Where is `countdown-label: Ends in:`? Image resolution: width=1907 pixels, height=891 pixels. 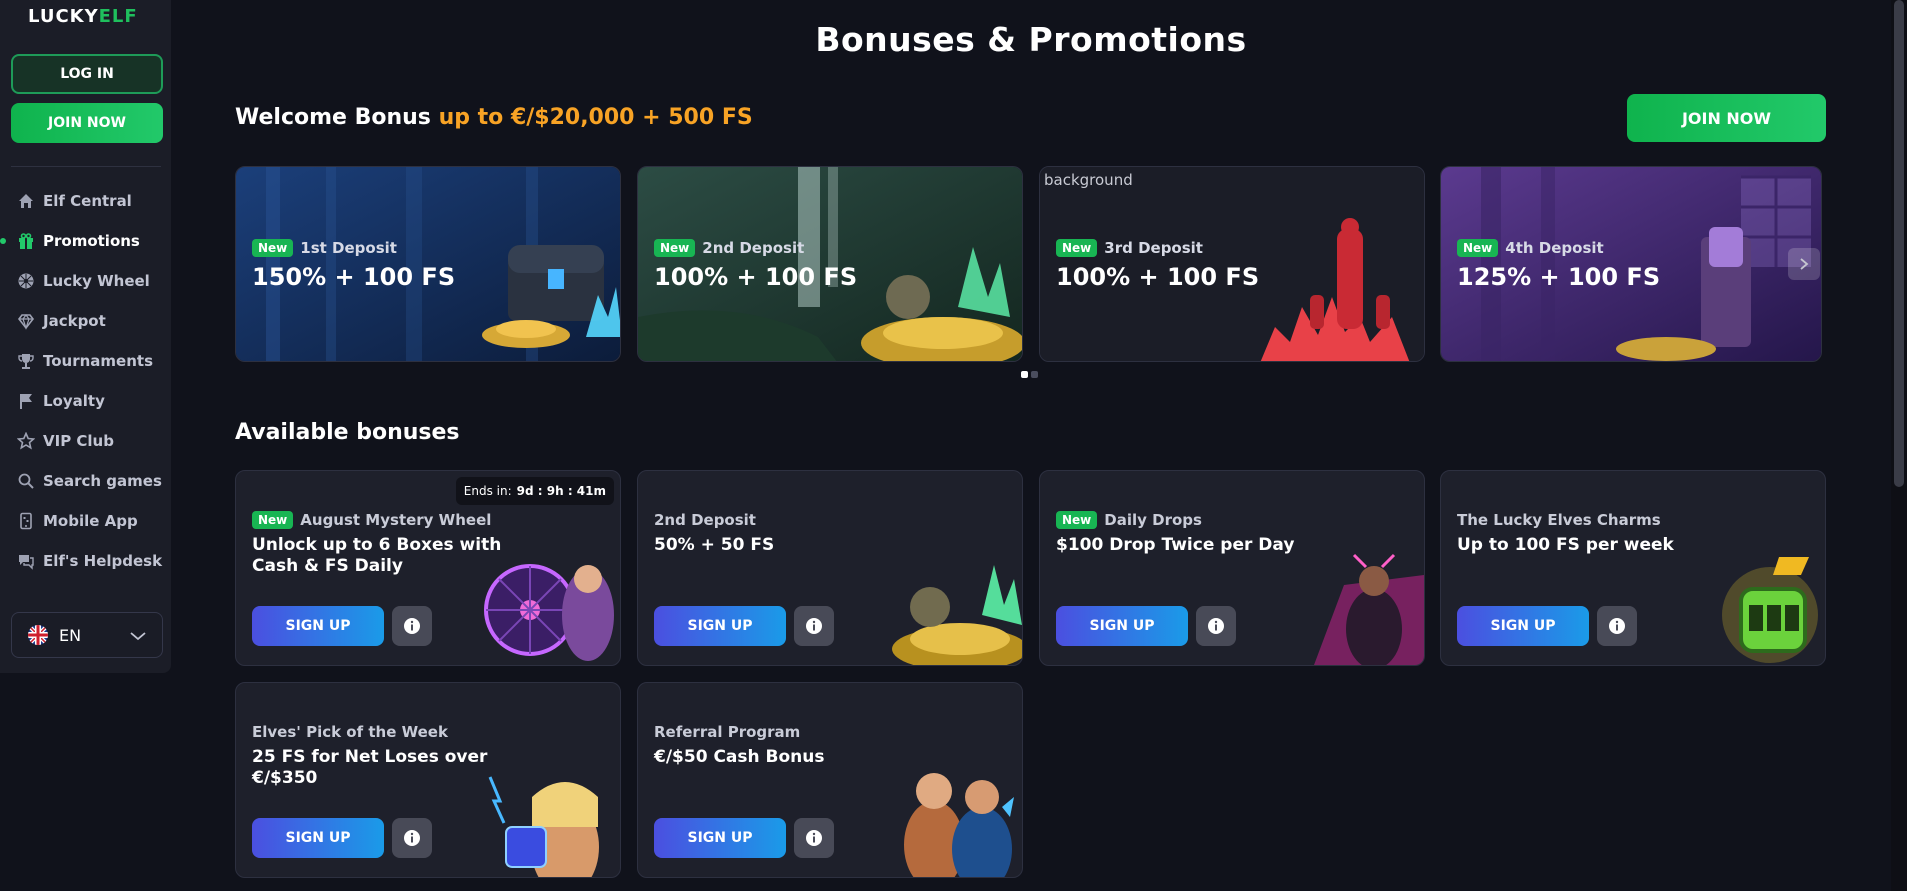 countdown-label: Ends in: is located at coordinates (487, 491).